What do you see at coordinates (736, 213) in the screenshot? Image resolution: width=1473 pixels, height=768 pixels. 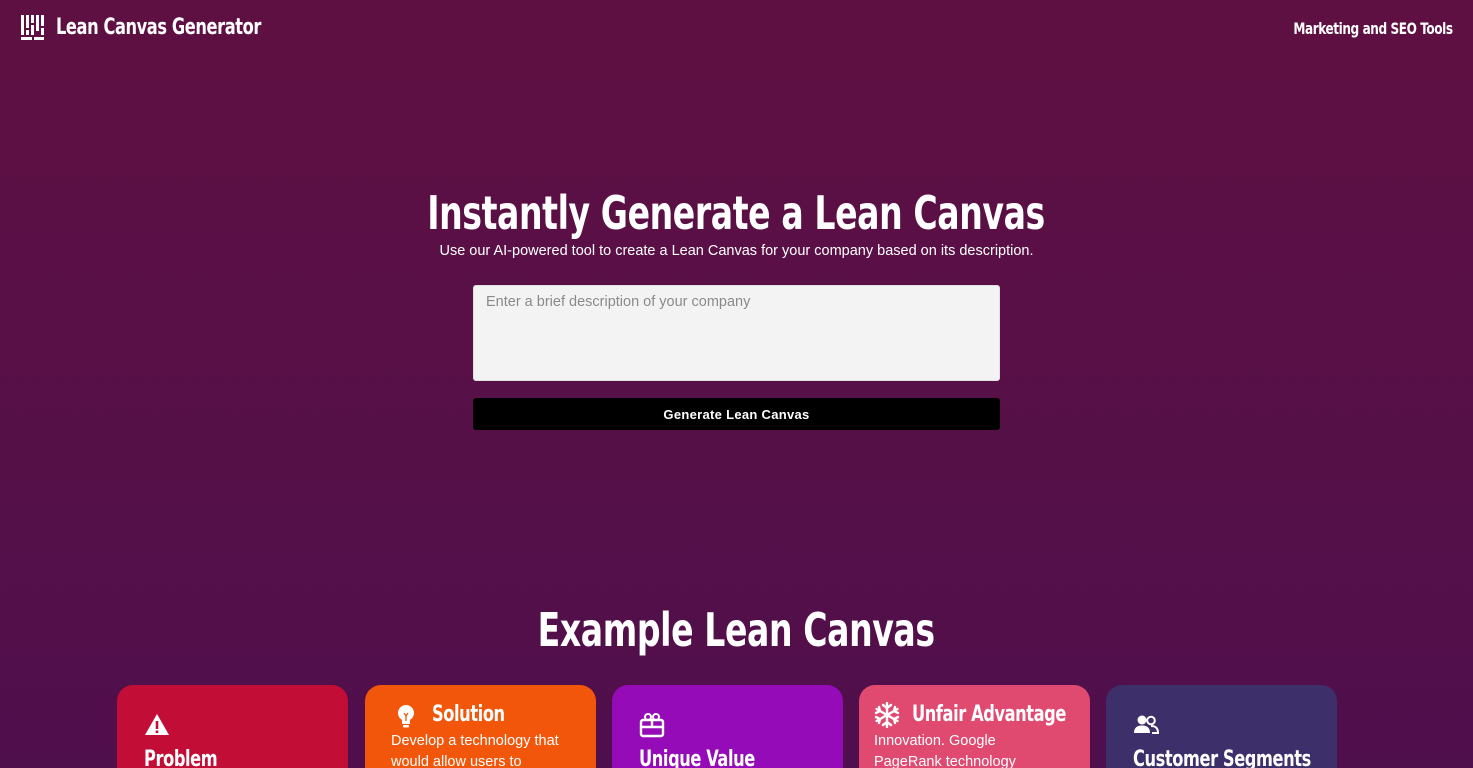 I see `hero-title: Instantly Generate a Lean Canvas` at bounding box center [736, 213].